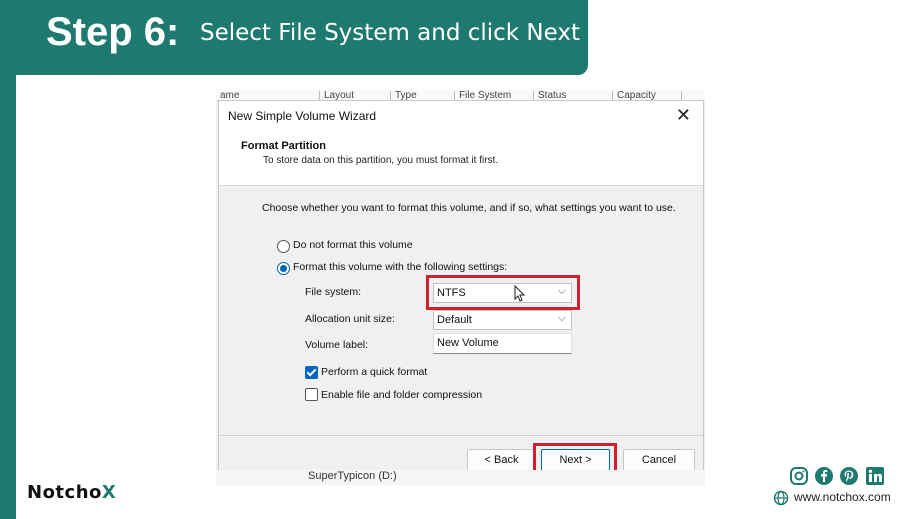  Describe the element at coordinates (58, 492) in the screenshot. I see `logo-text: Notch` at that location.